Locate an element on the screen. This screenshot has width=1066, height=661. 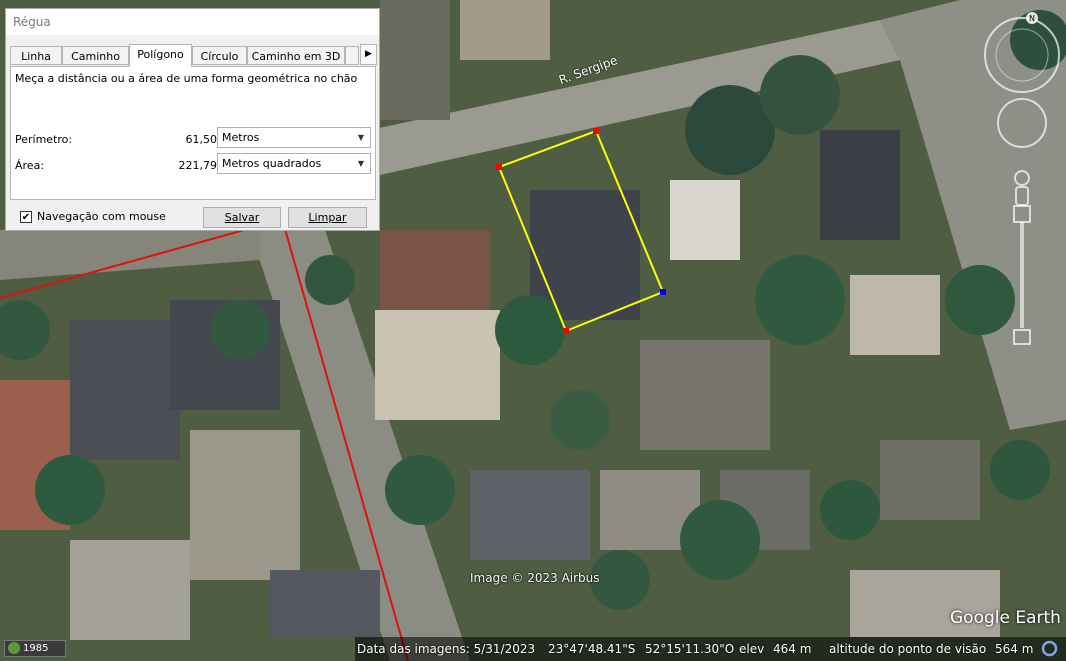
tab-3d-path: Caminho em 3D is located at coordinates (296, 55).